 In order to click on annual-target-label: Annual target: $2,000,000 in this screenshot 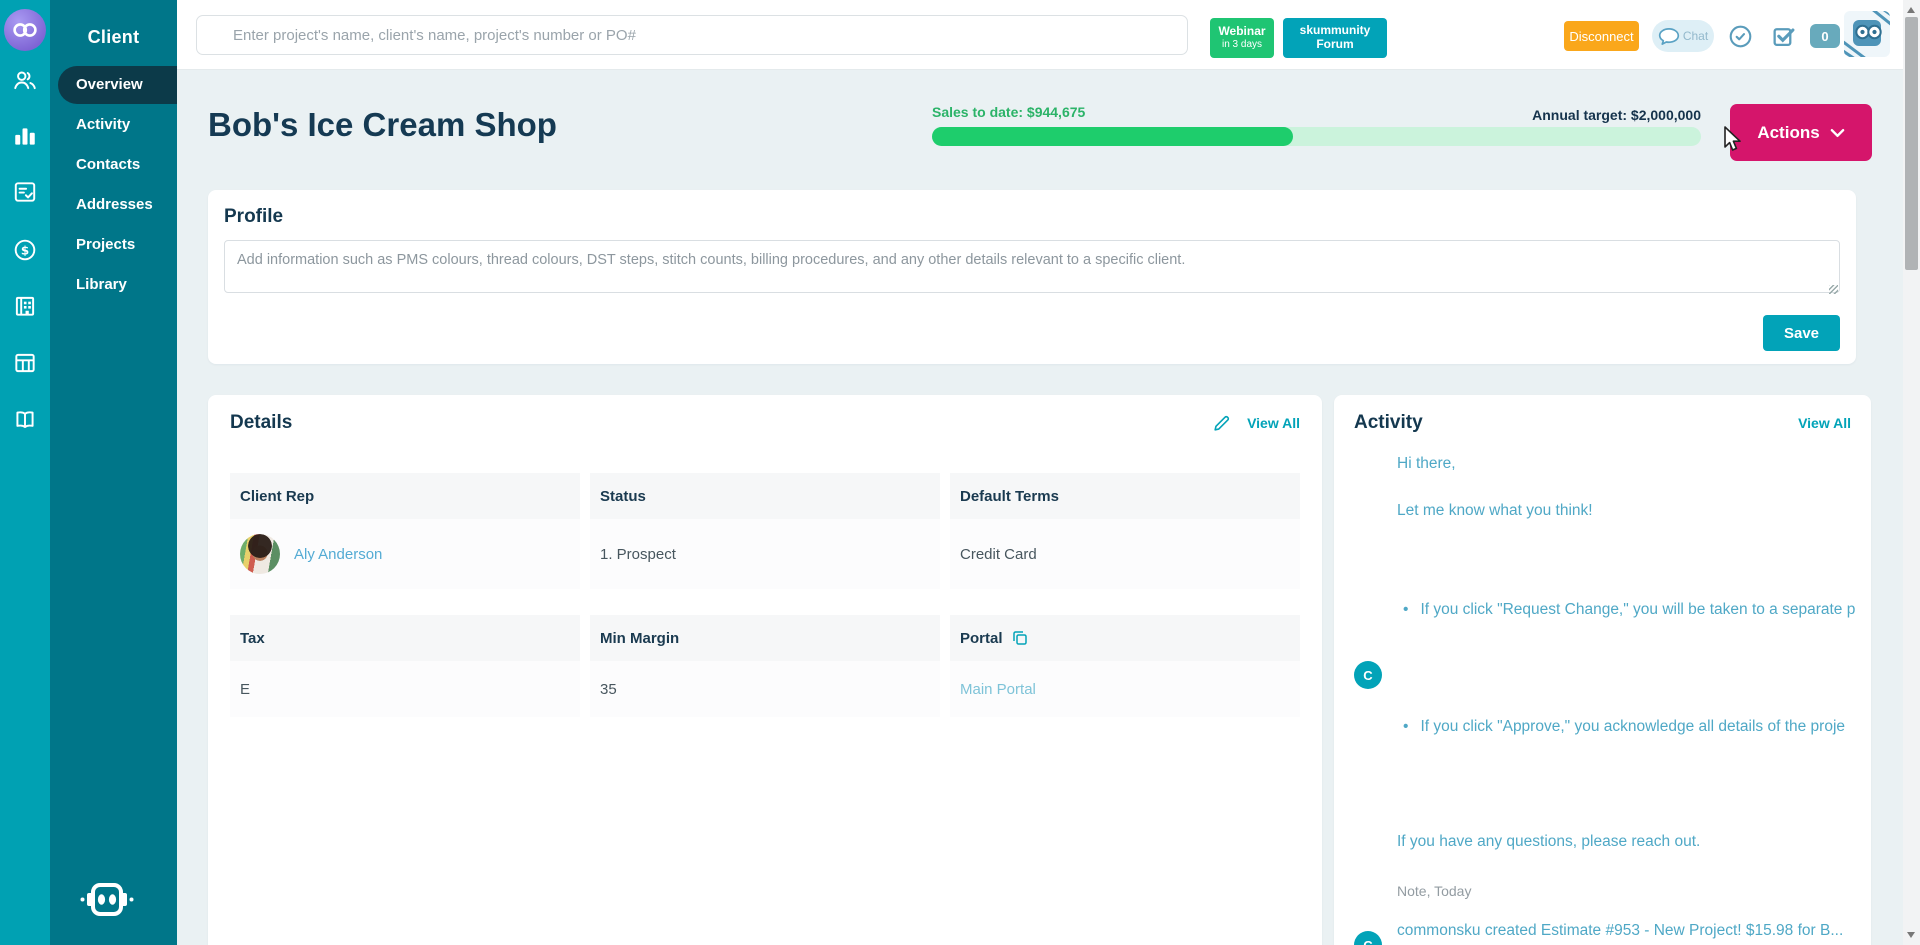, I will do `click(1616, 115)`.